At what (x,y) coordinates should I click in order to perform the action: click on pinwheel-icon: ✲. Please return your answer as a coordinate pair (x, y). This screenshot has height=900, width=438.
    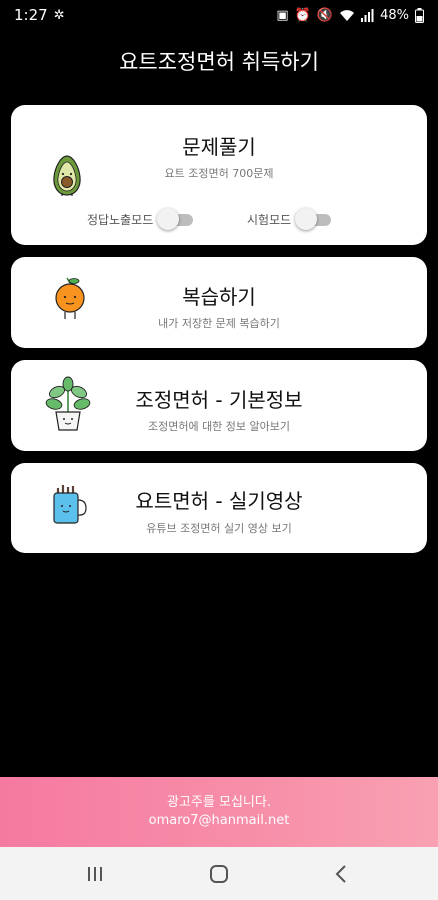
    Looking at the image, I should click on (59, 15).